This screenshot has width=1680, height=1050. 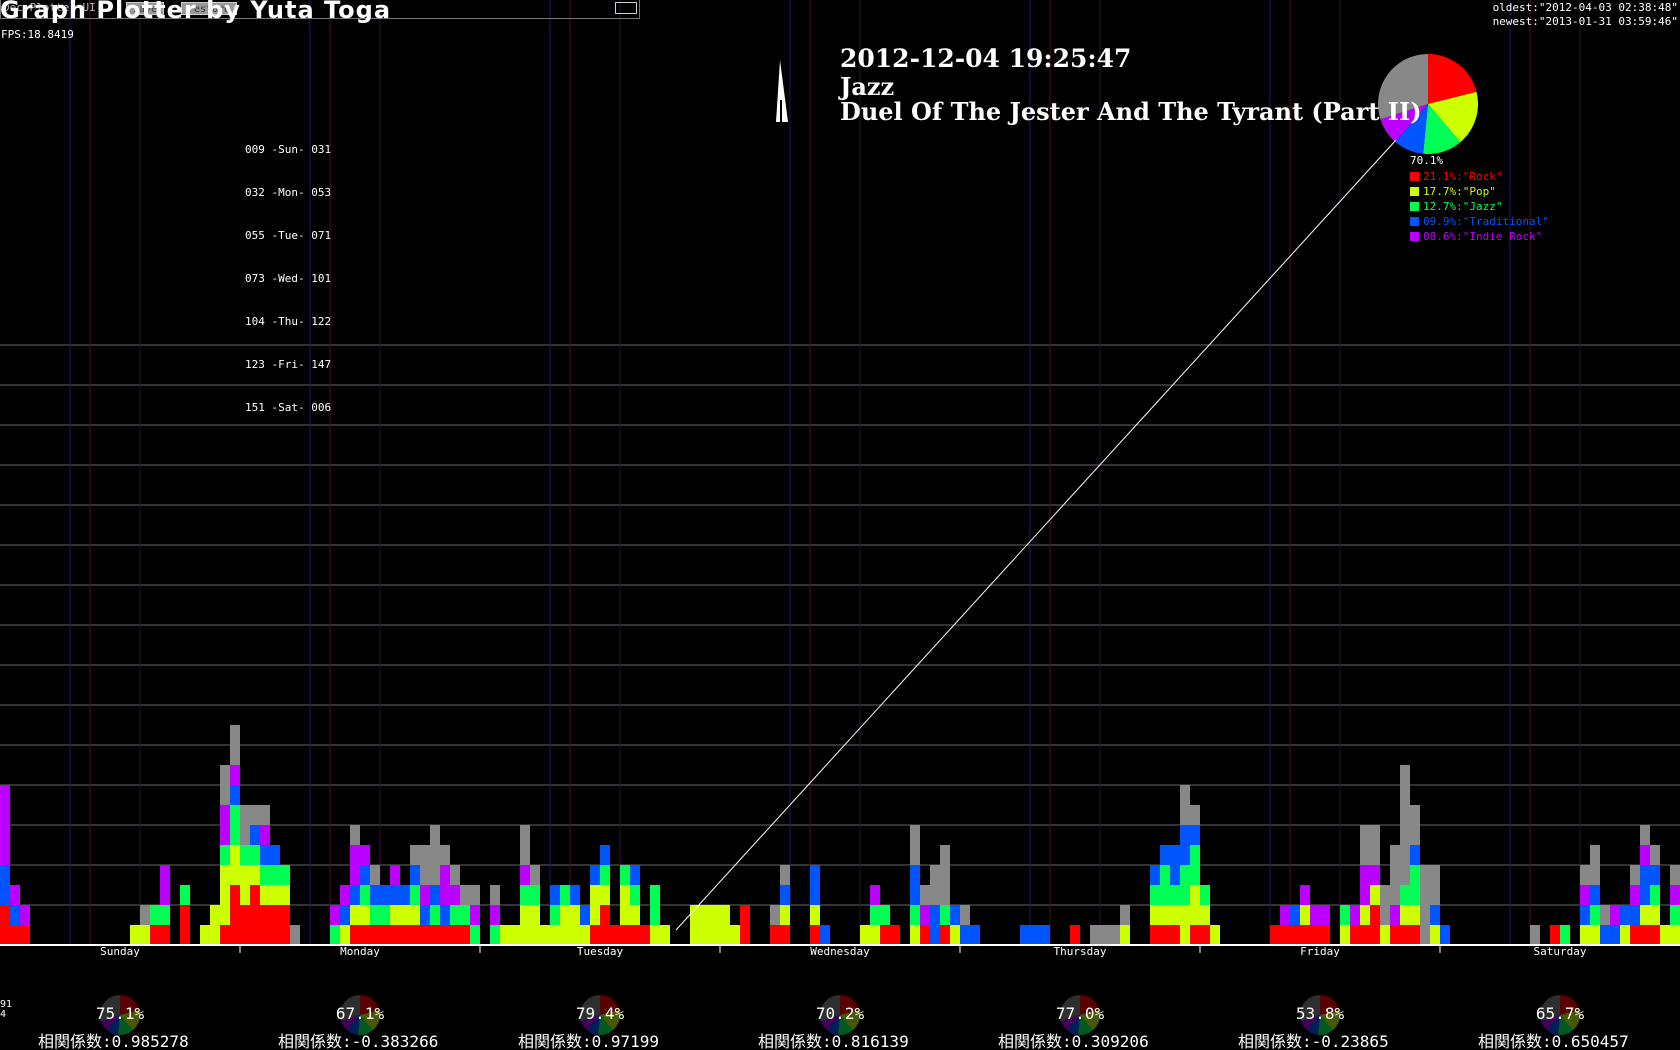 I want to click on legend-entry: 17.7%:"Pop", so click(x=1479, y=191).